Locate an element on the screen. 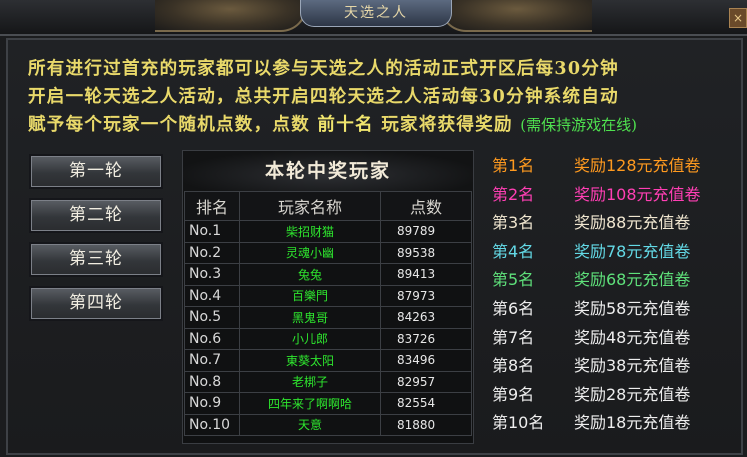 The height and width of the screenshot is (457, 747). round-2-button: 第二轮 is located at coordinates (96, 215).